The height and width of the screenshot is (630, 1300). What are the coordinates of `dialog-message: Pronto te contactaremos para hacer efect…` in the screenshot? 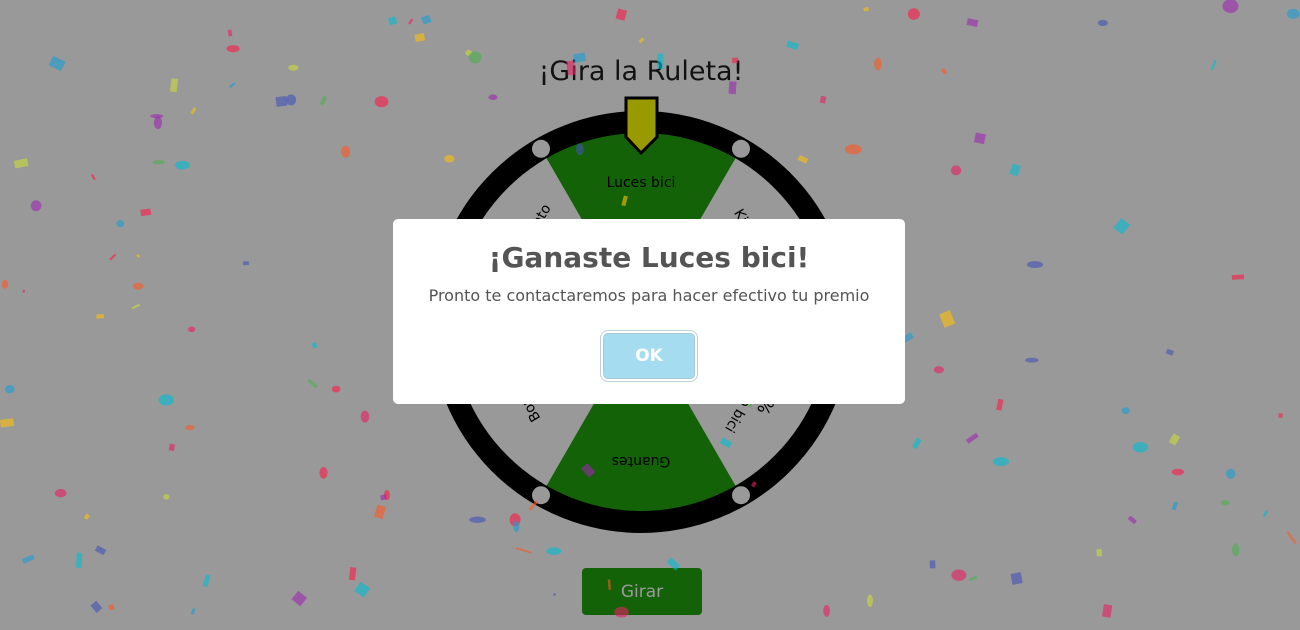 It's located at (649, 295).